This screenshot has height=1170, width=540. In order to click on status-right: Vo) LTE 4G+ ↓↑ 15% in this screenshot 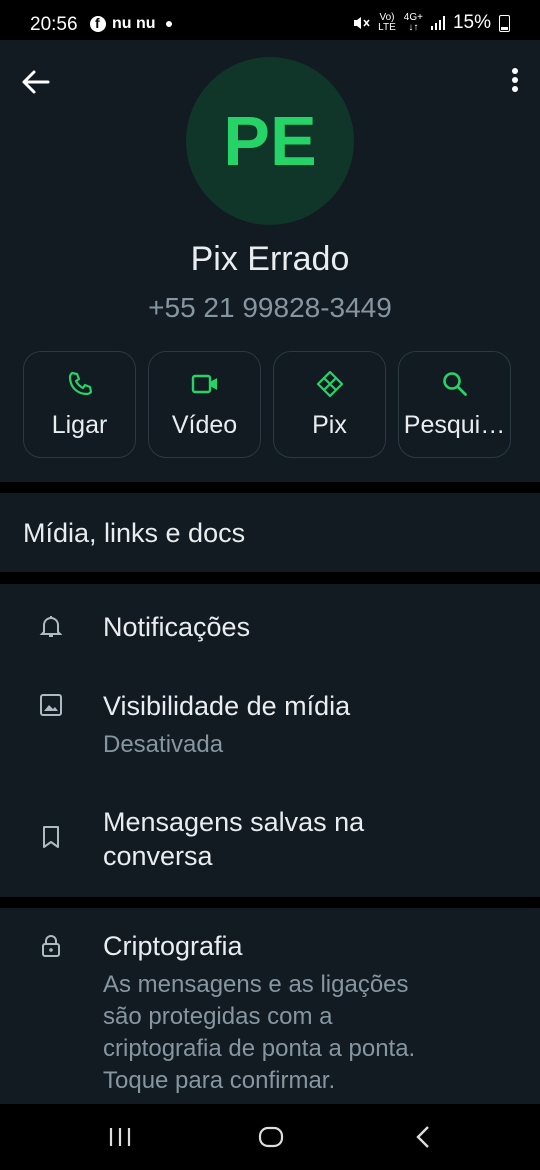, I will do `click(431, 23)`.